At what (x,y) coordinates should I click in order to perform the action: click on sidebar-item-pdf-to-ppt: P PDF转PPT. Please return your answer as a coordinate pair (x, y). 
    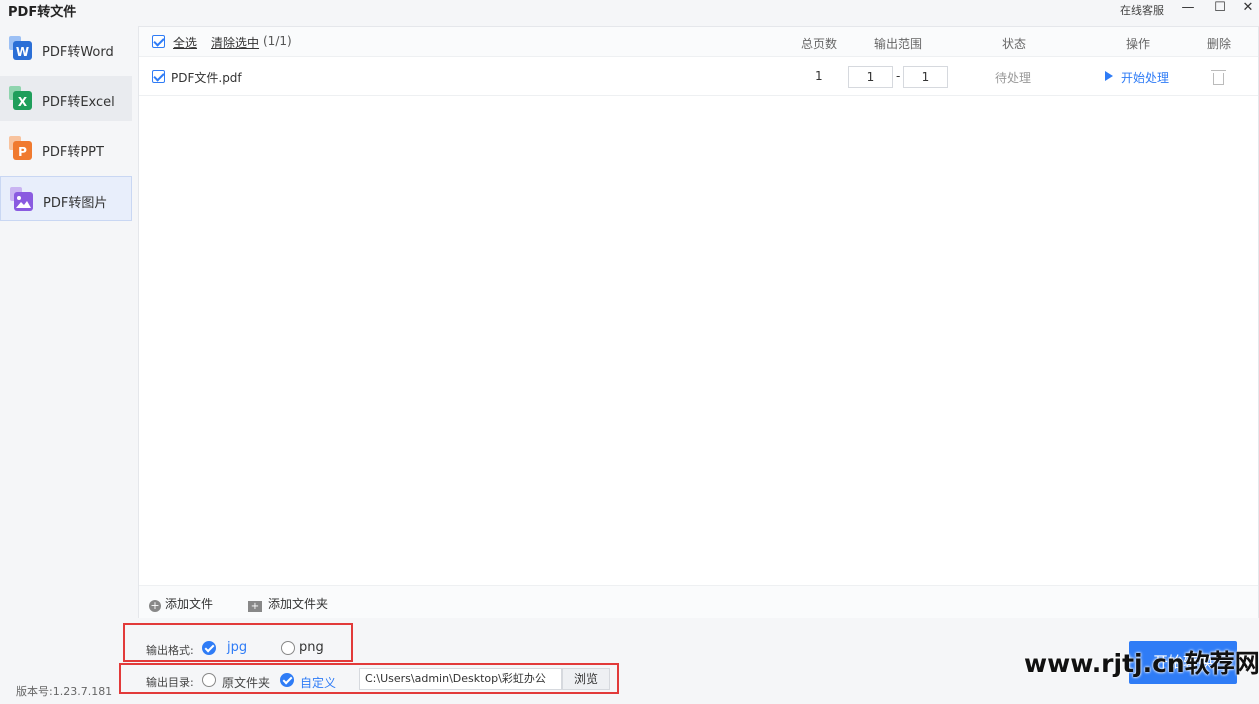
    Looking at the image, I should click on (66, 148).